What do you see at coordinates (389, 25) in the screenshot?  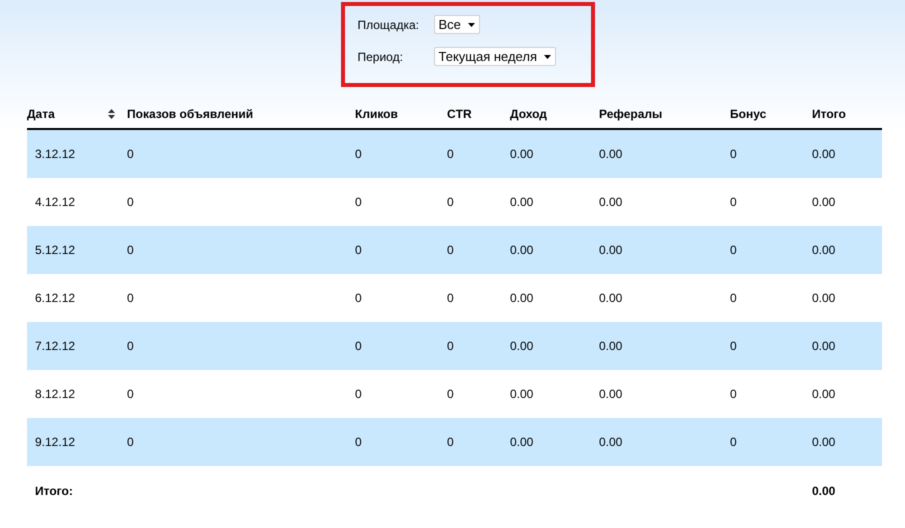 I see `filter-label: Площадка:` at bounding box center [389, 25].